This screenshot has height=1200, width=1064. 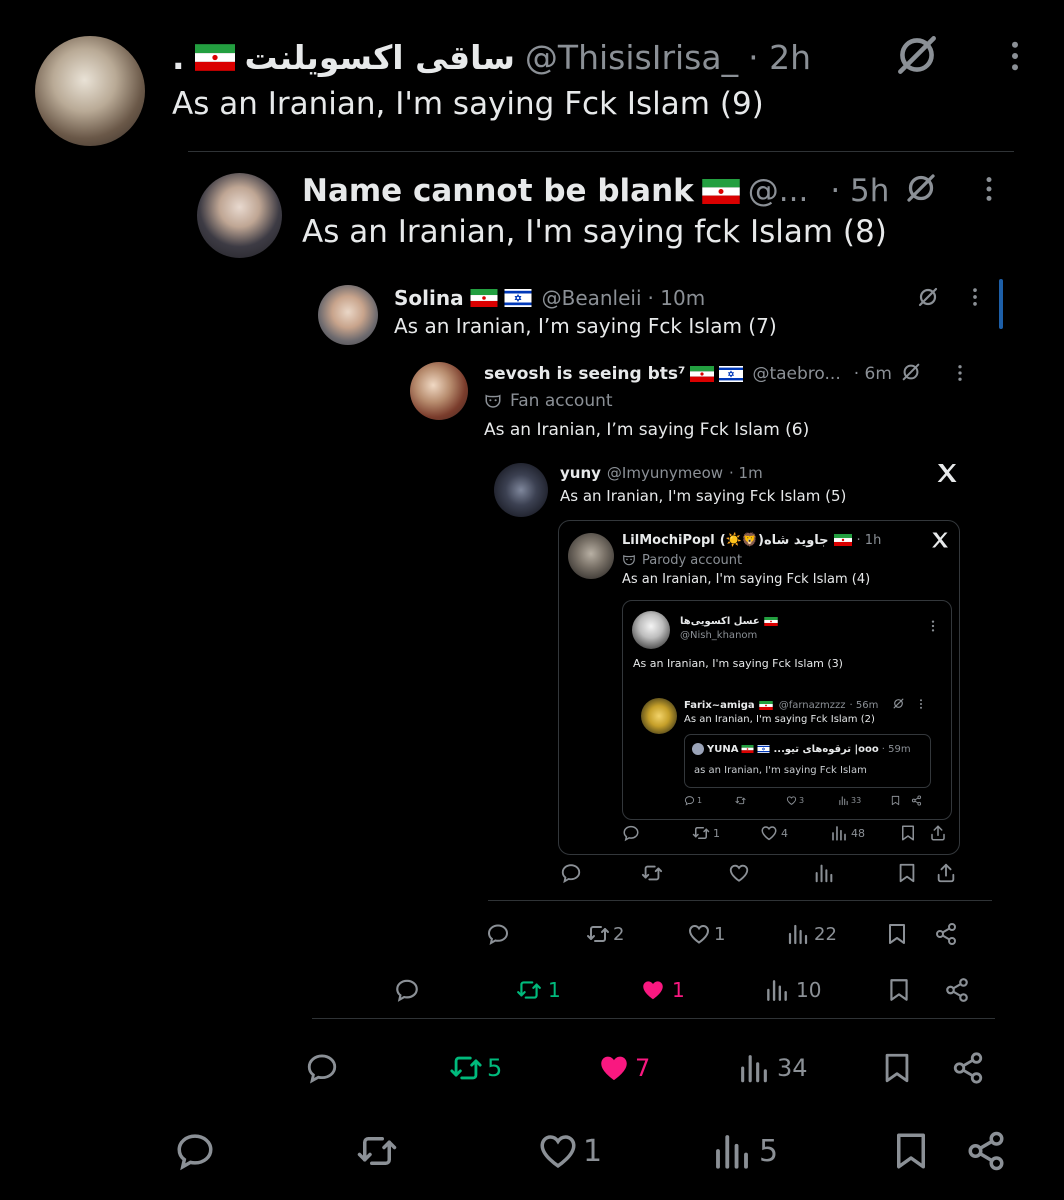 I want to click on tweet-header: Farix~amiga @farnazmzzz · 56m, so click(x=781, y=705).